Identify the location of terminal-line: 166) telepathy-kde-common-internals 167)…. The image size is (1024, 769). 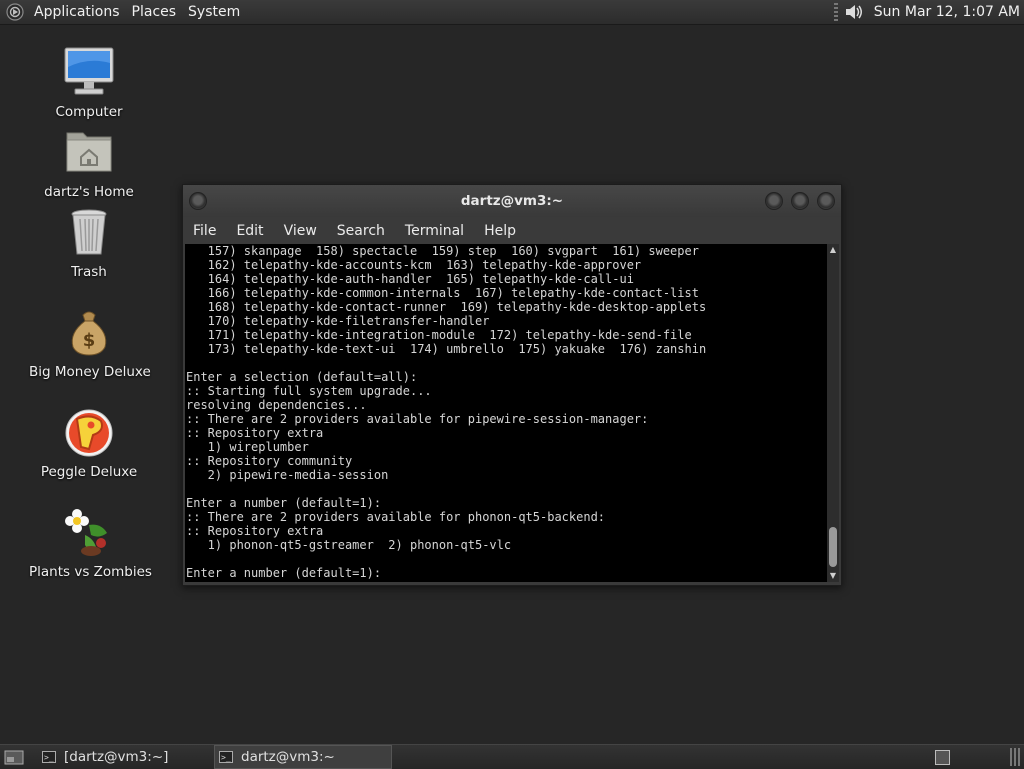
(442, 293).